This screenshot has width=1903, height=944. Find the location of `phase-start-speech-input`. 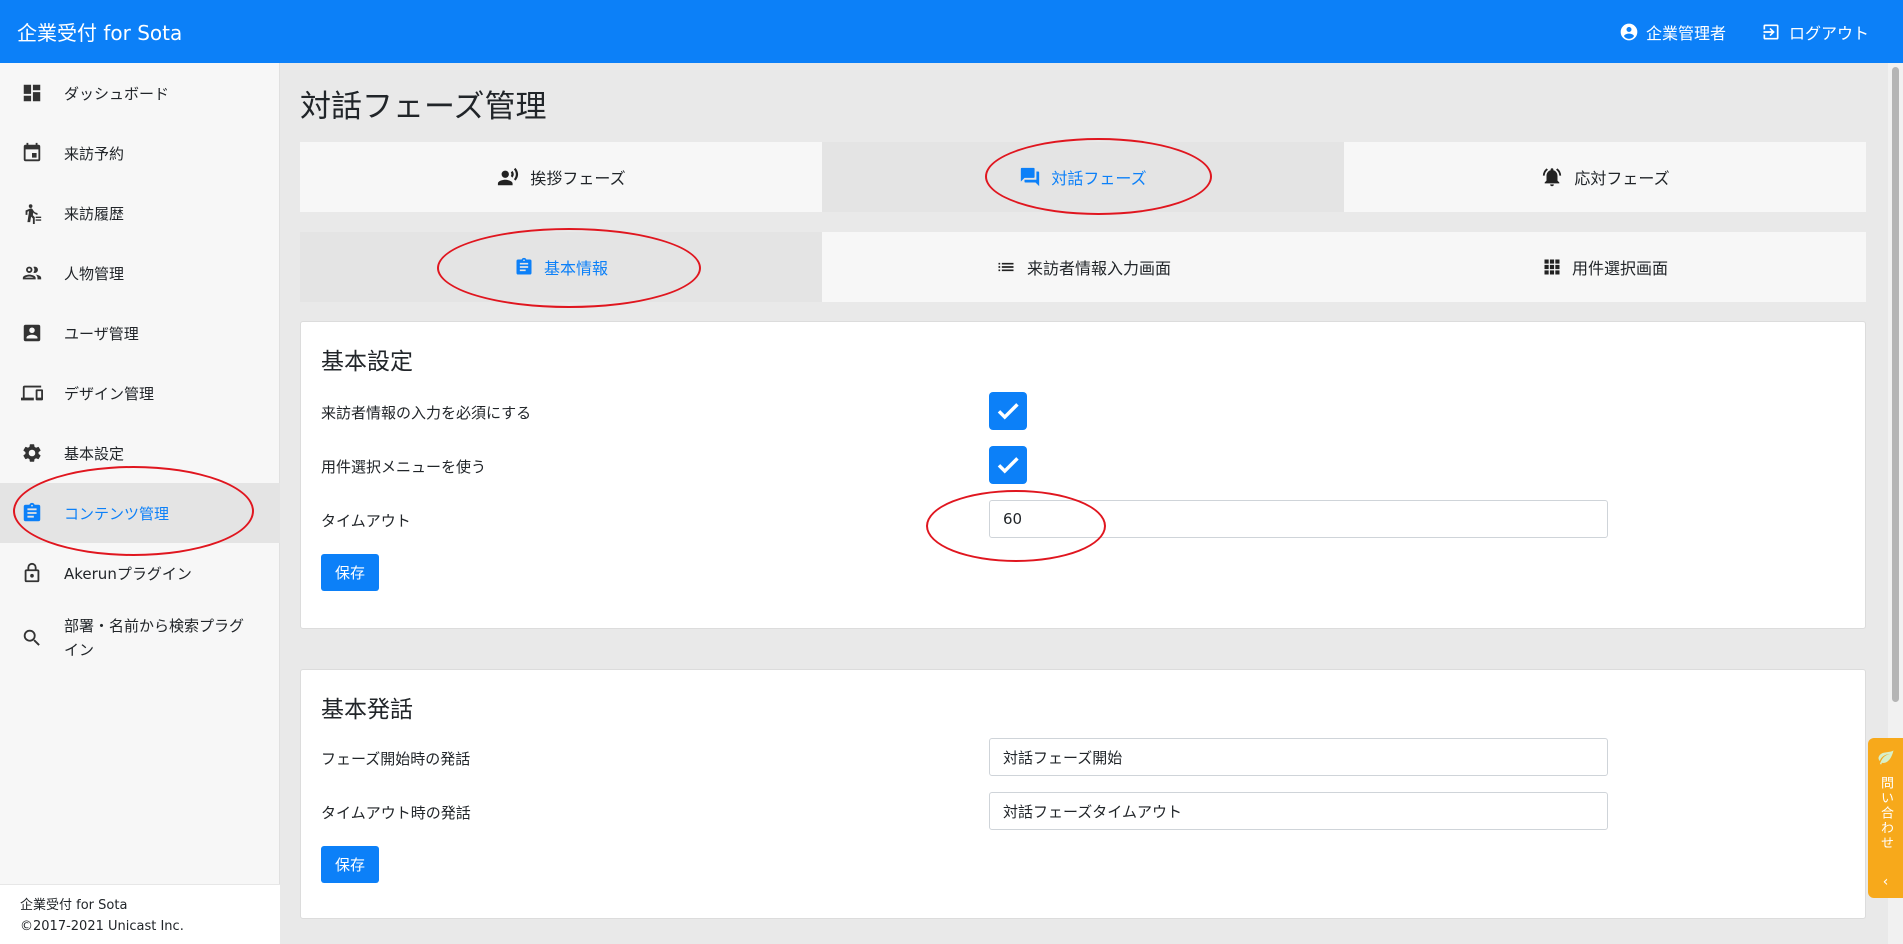

phase-start-speech-input is located at coordinates (1298, 757).